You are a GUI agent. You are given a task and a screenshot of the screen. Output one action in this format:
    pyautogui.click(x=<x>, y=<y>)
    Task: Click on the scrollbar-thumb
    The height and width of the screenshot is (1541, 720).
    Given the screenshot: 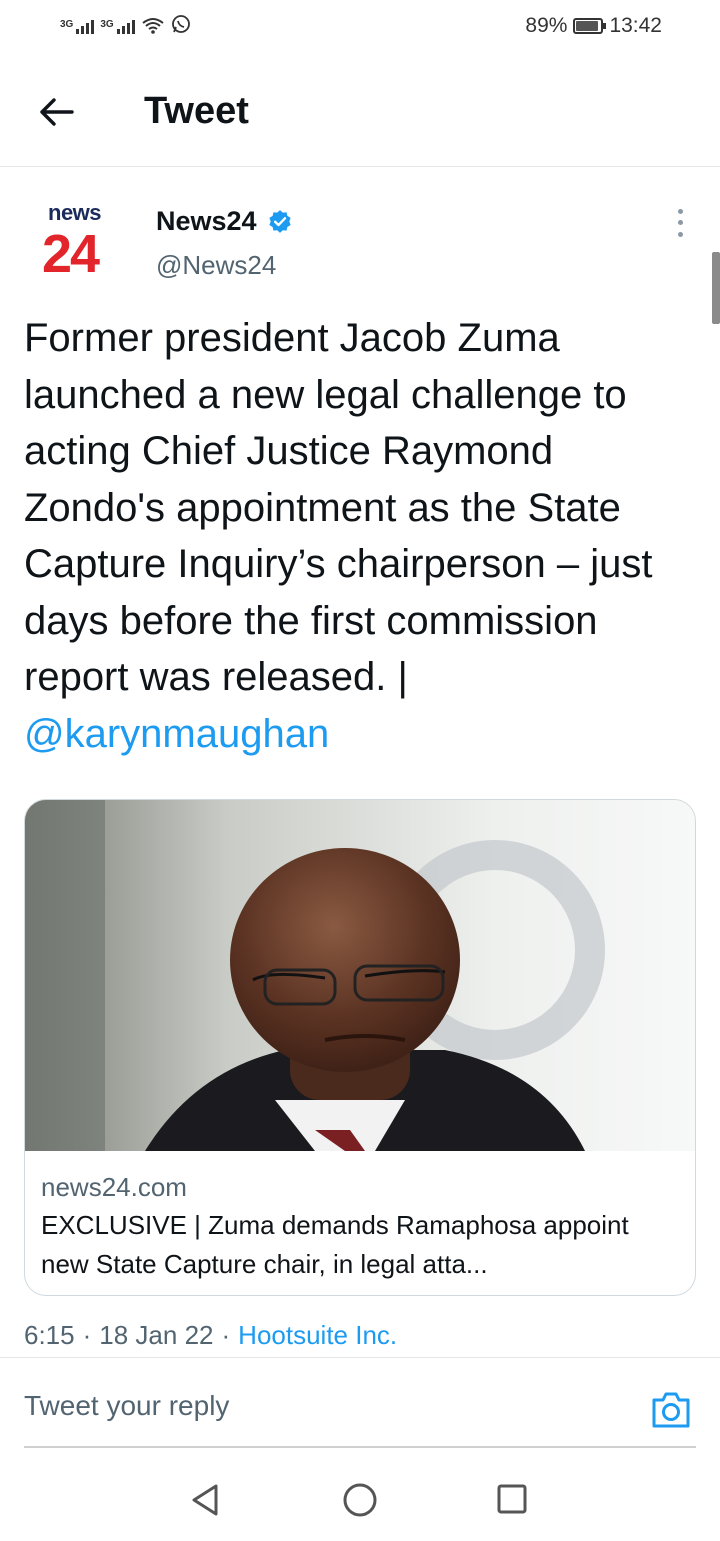 What is the action you would take?
    pyautogui.click(x=716, y=288)
    